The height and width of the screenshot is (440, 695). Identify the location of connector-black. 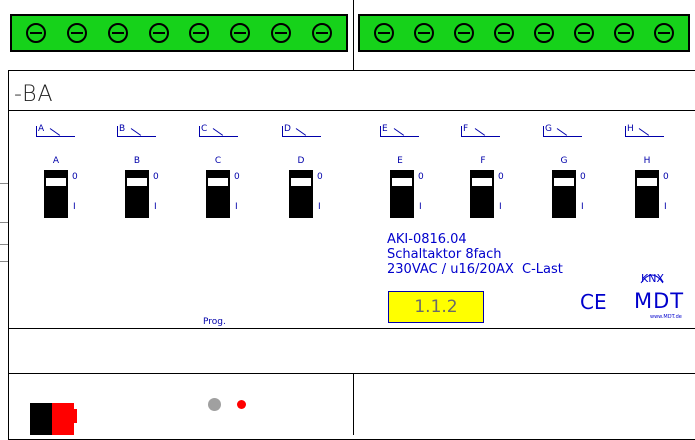
(42, 419).